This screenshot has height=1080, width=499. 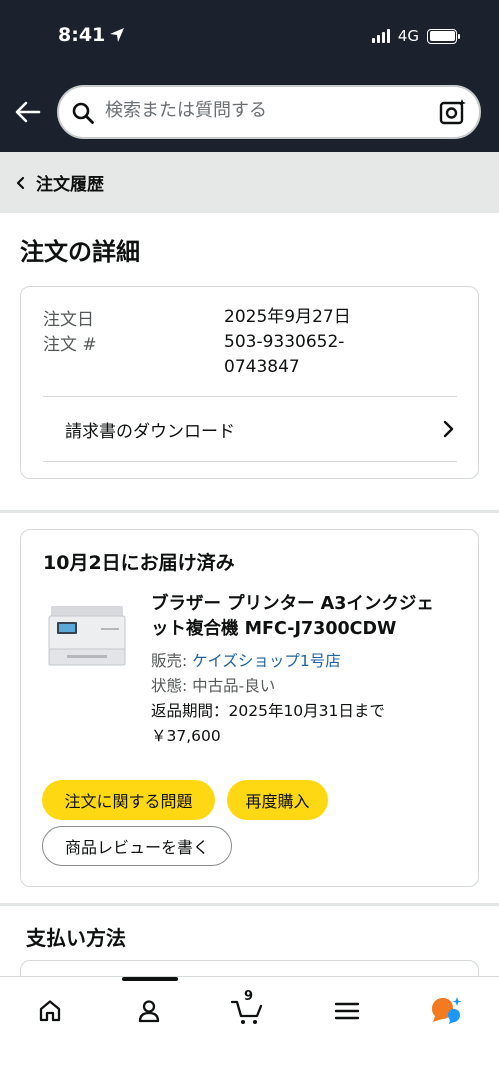 I want to click on breadcrumb-label: 注文履歴, so click(x=70, y=185).